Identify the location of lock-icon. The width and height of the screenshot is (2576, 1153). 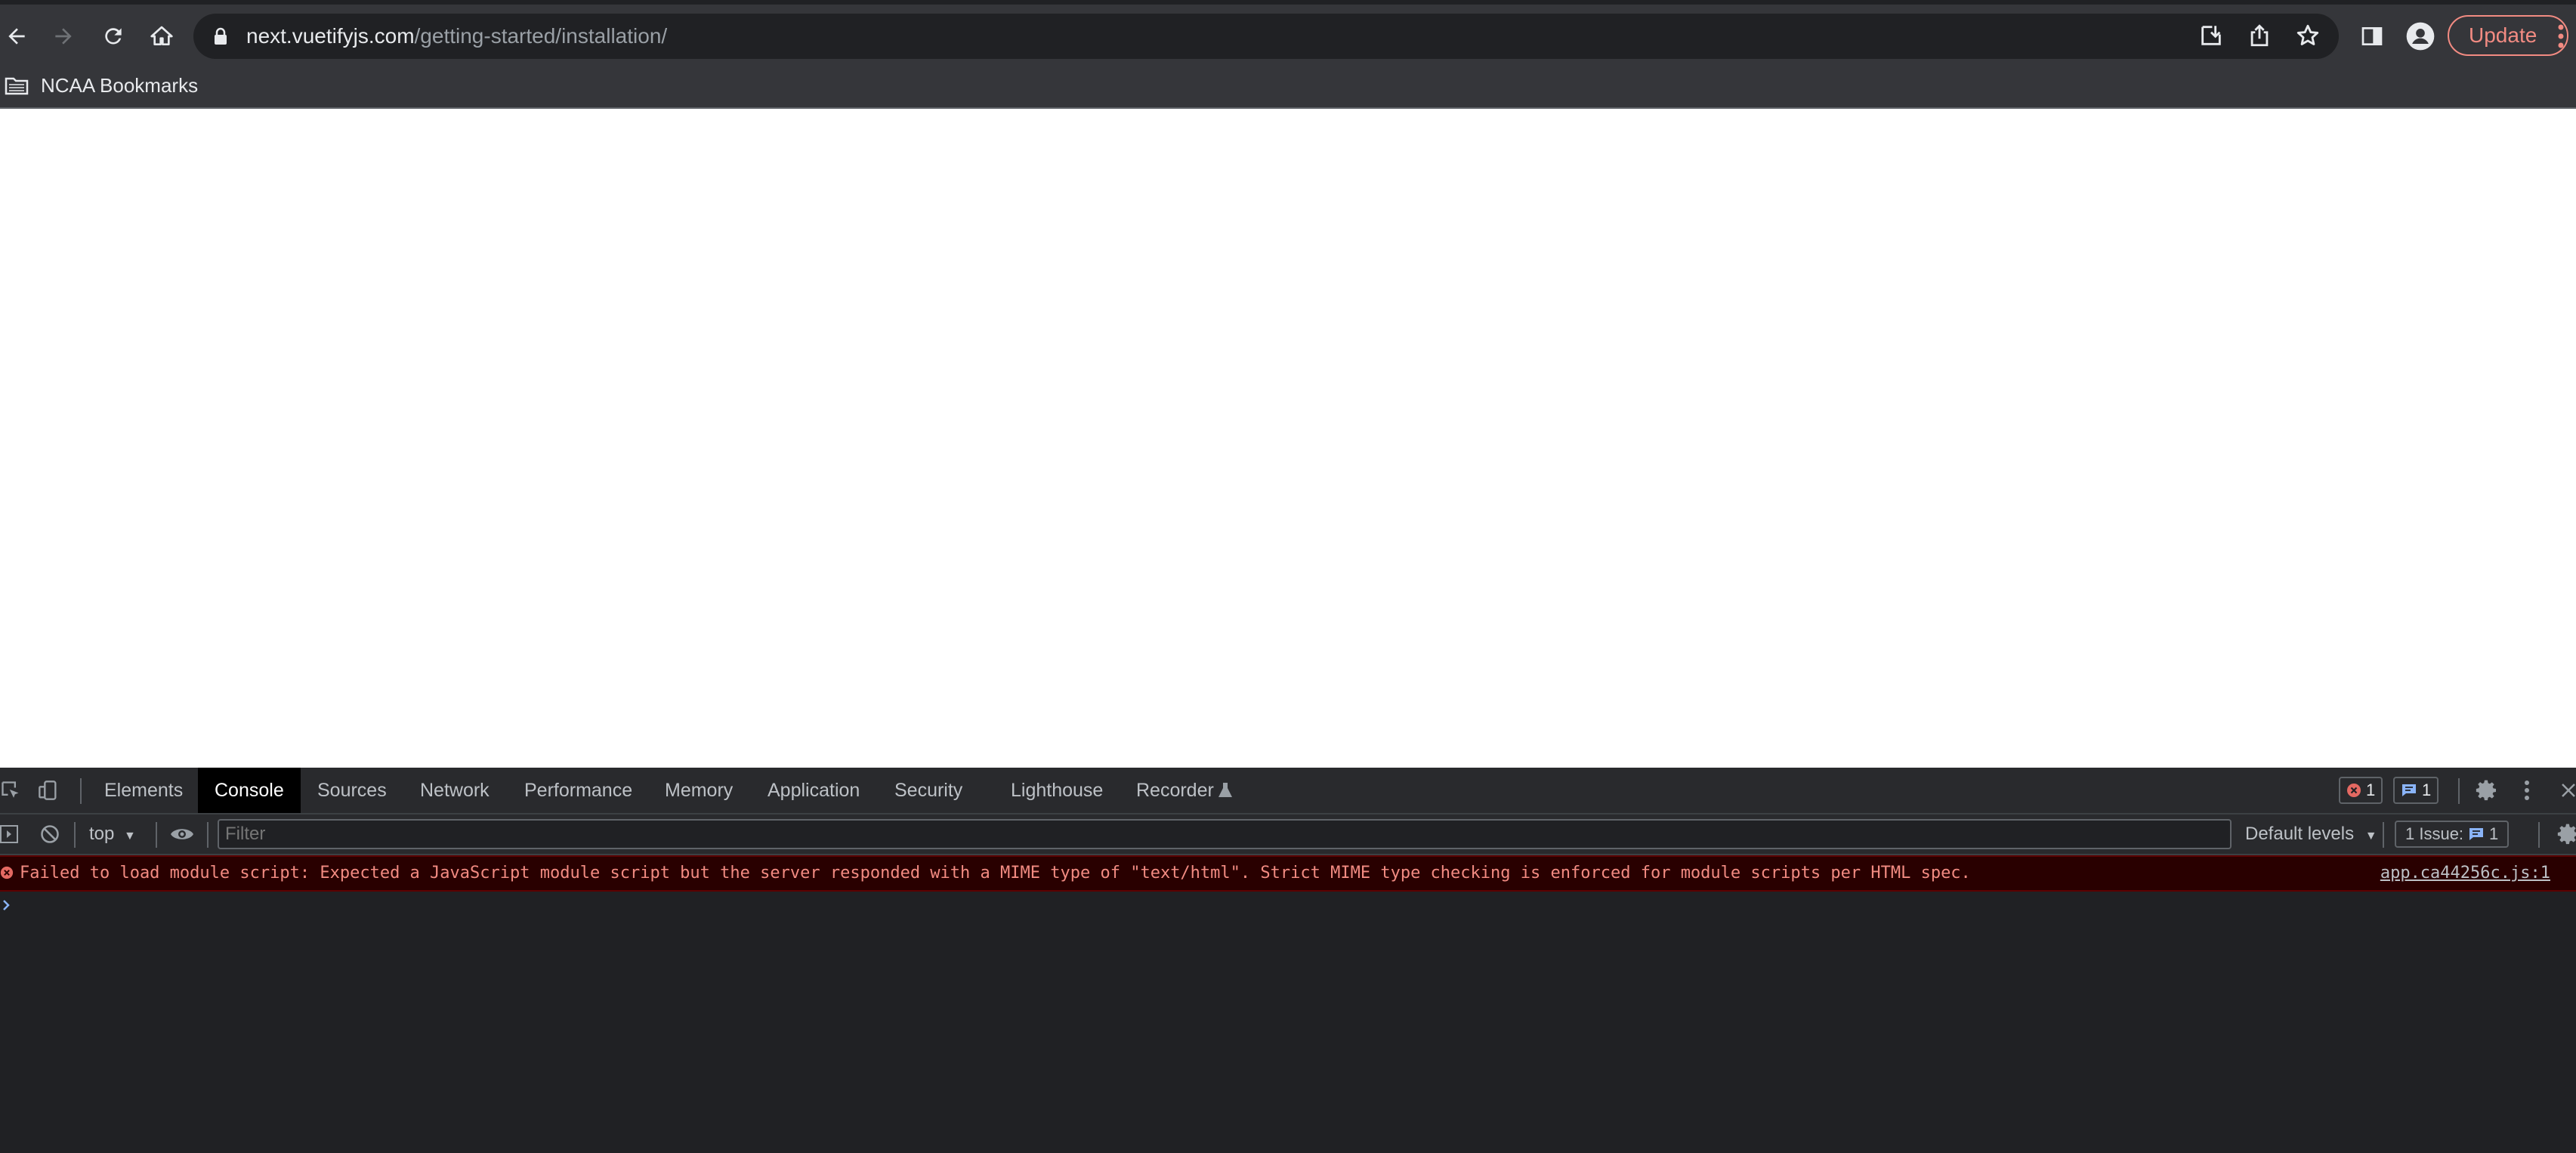
(220, 36).